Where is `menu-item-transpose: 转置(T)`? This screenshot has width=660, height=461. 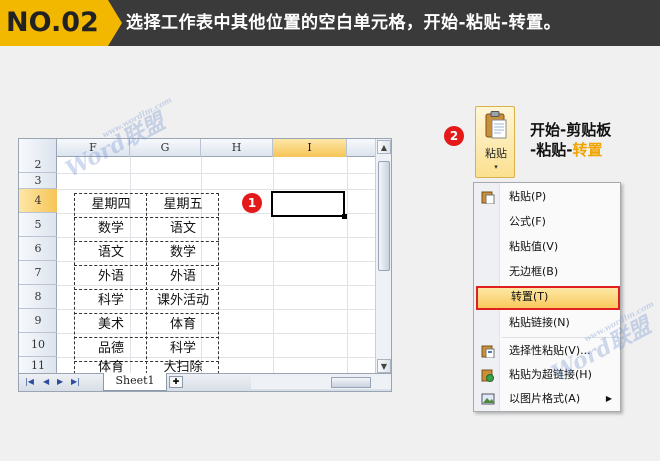
menu-item-transpose: 转置(T) is located at coordinates (548, 298).